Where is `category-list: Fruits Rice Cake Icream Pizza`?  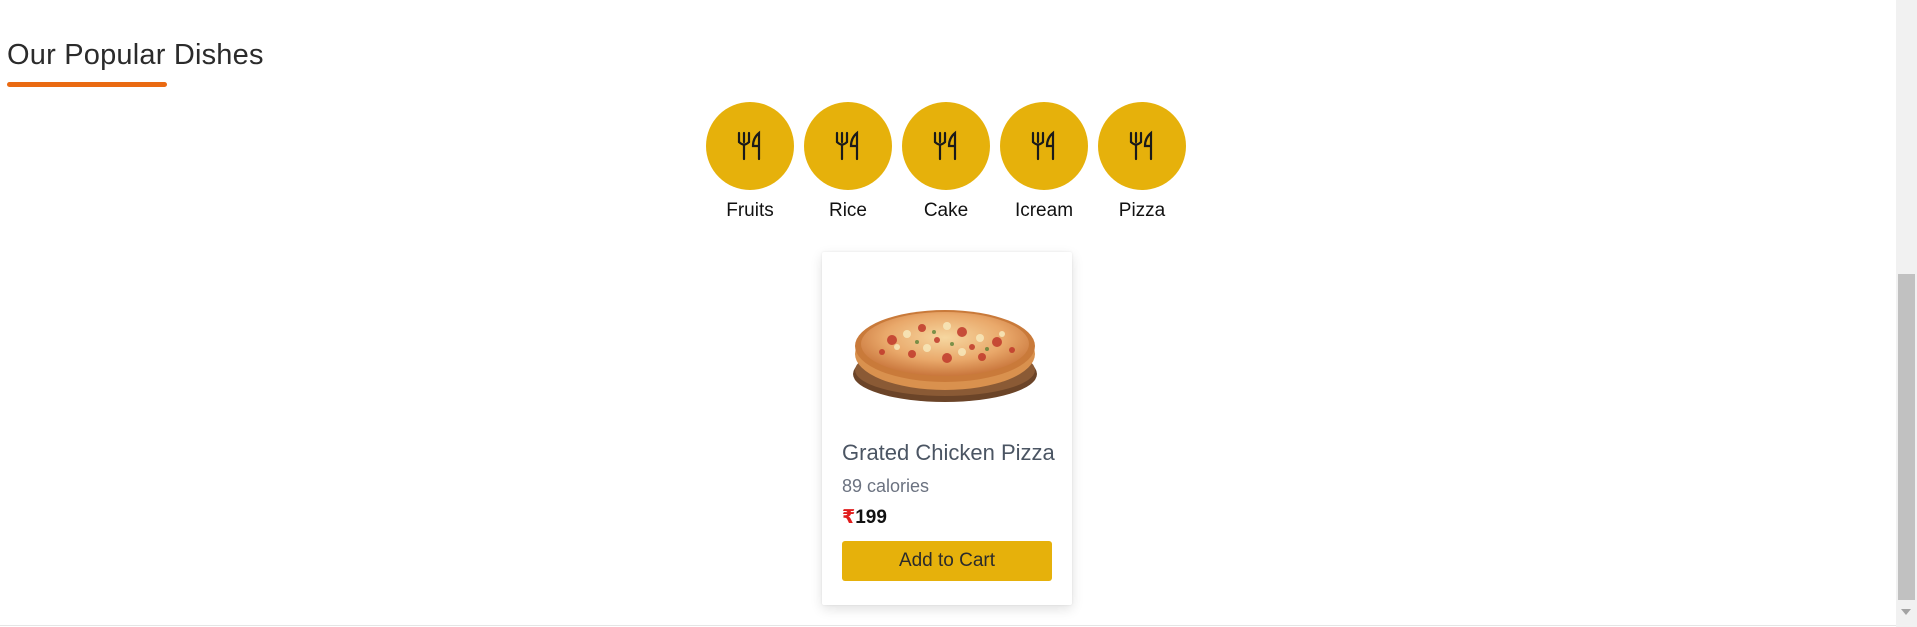 category-list: Fruits Rice Cake Icream Pizza is located at coordinates (946, 162).